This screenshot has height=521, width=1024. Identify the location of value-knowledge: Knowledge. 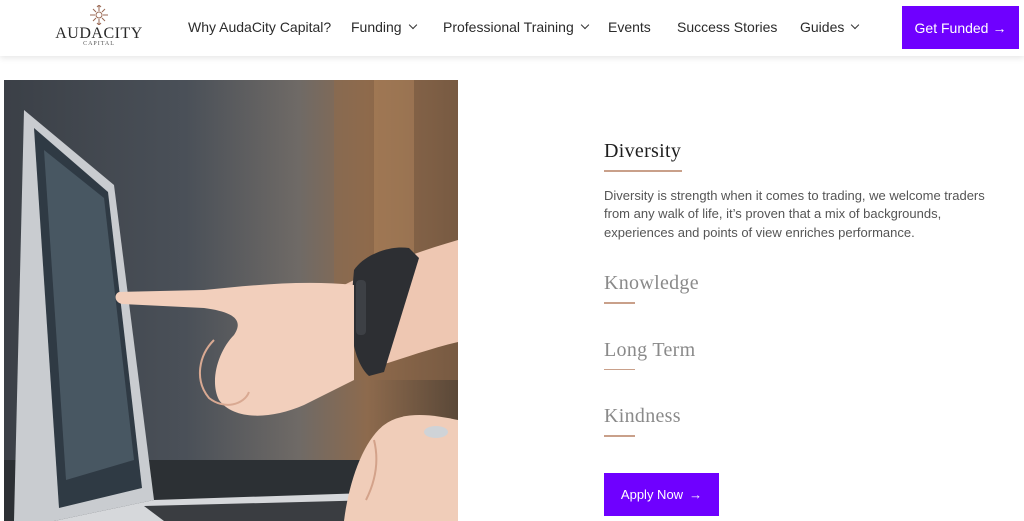
(804, 288).